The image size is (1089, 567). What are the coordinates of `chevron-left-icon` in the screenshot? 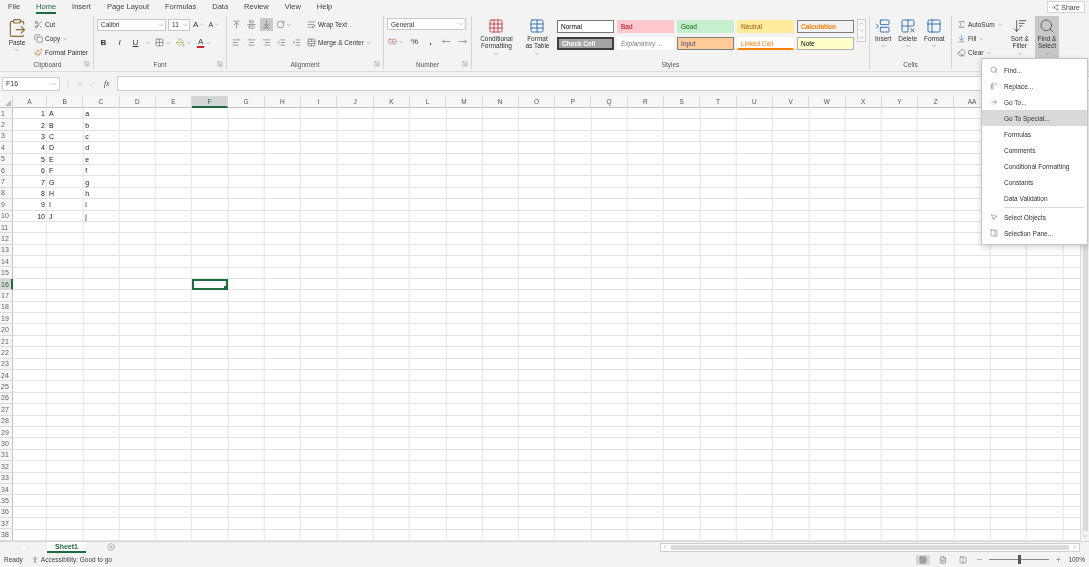 It's located at (18, 547).